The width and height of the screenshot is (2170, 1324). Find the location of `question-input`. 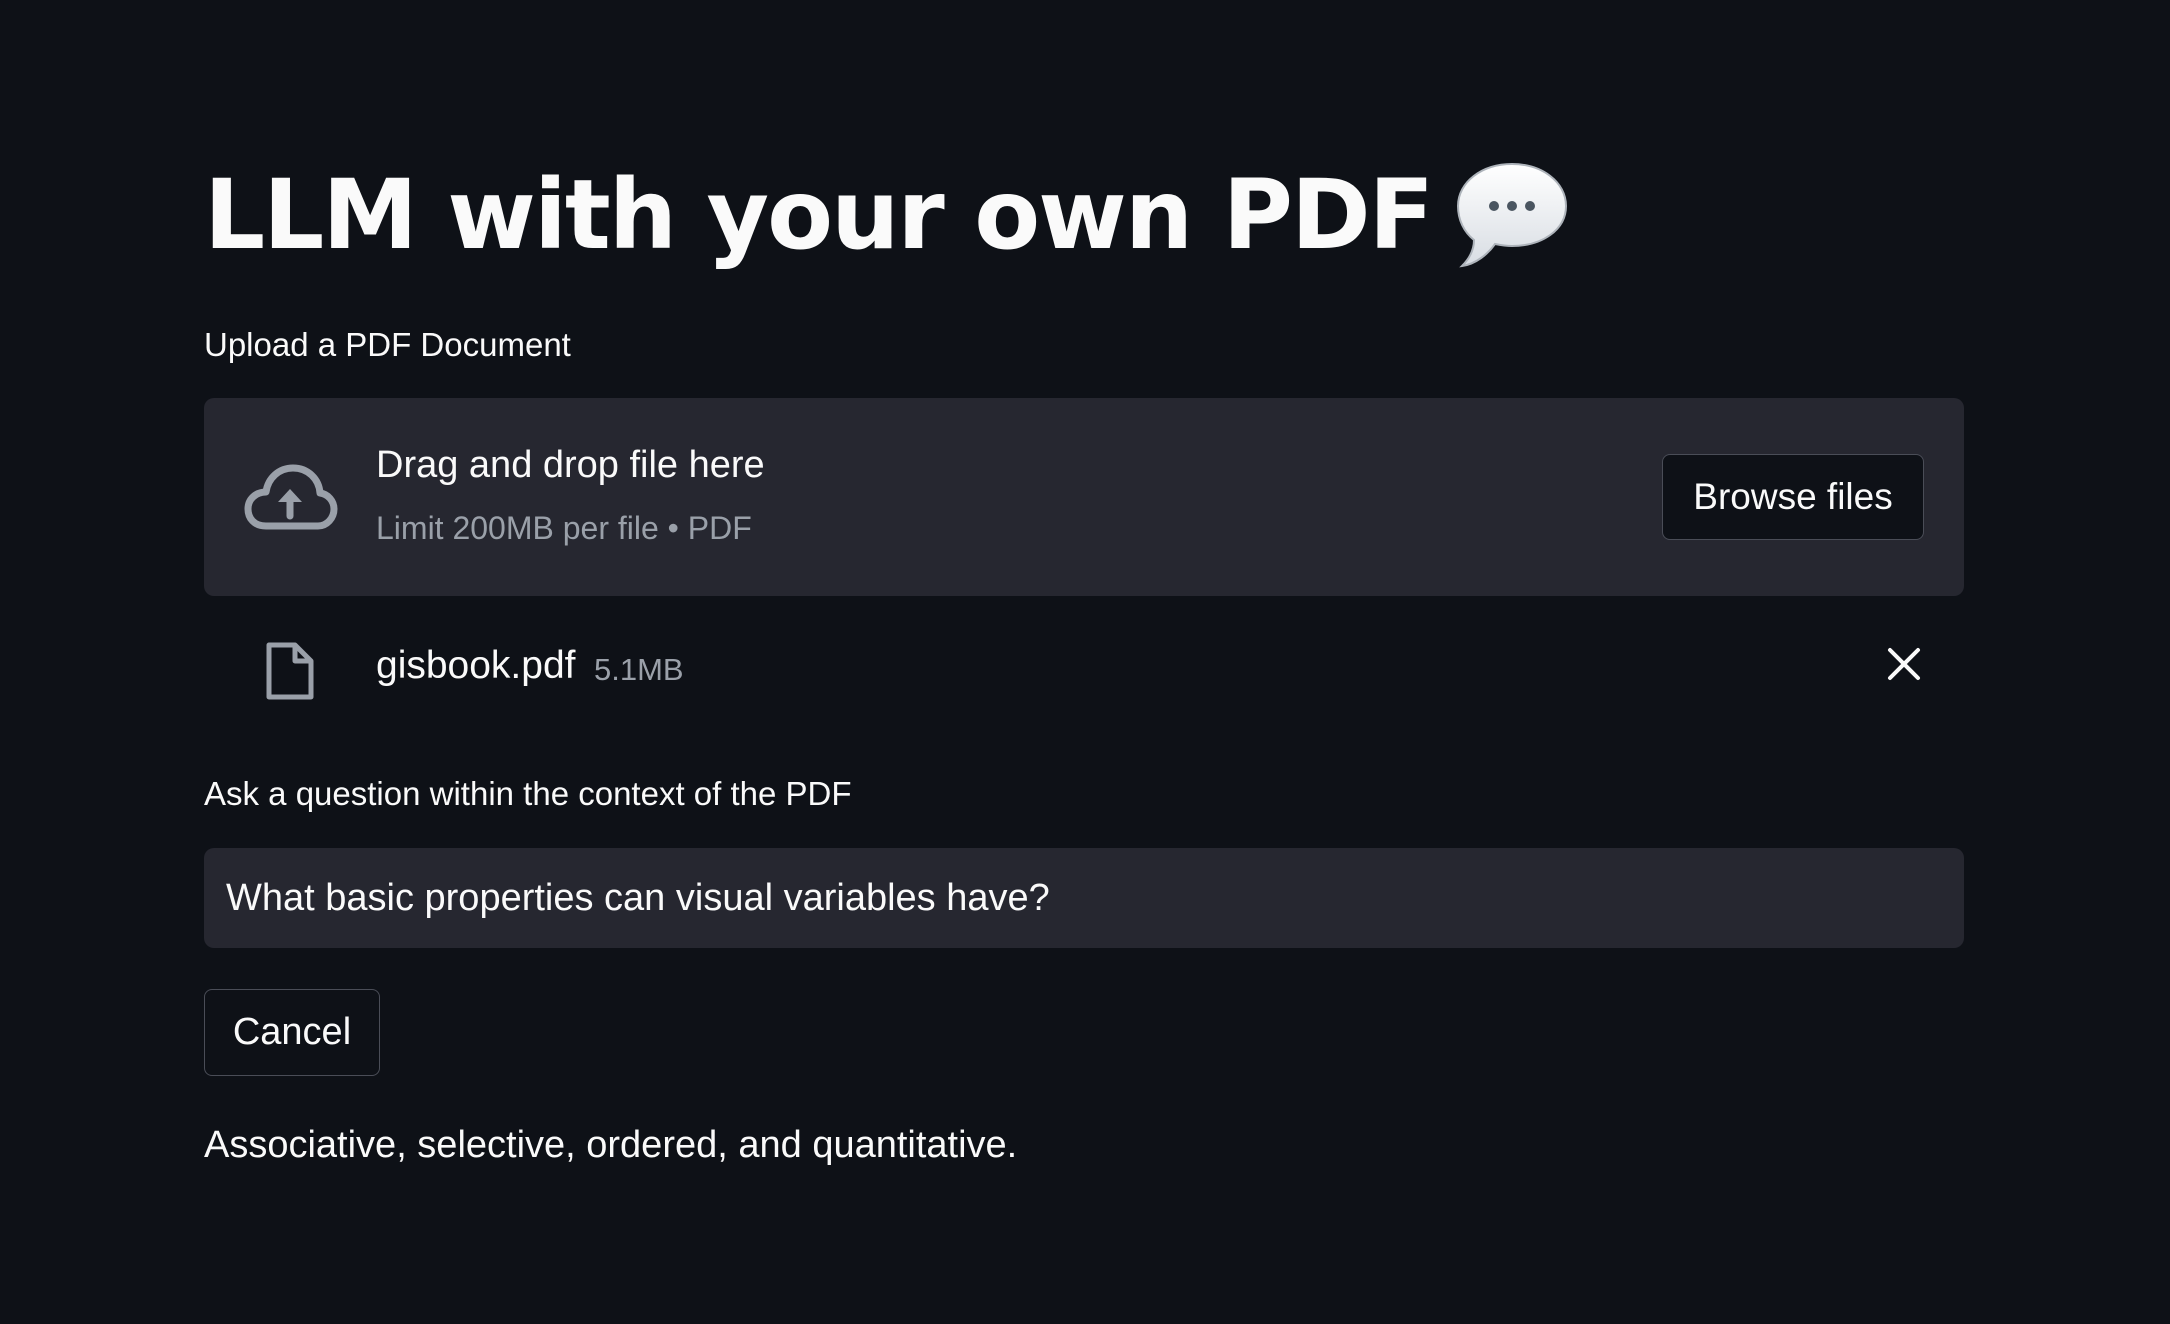

question-input is located at coordinates (1084, 898).